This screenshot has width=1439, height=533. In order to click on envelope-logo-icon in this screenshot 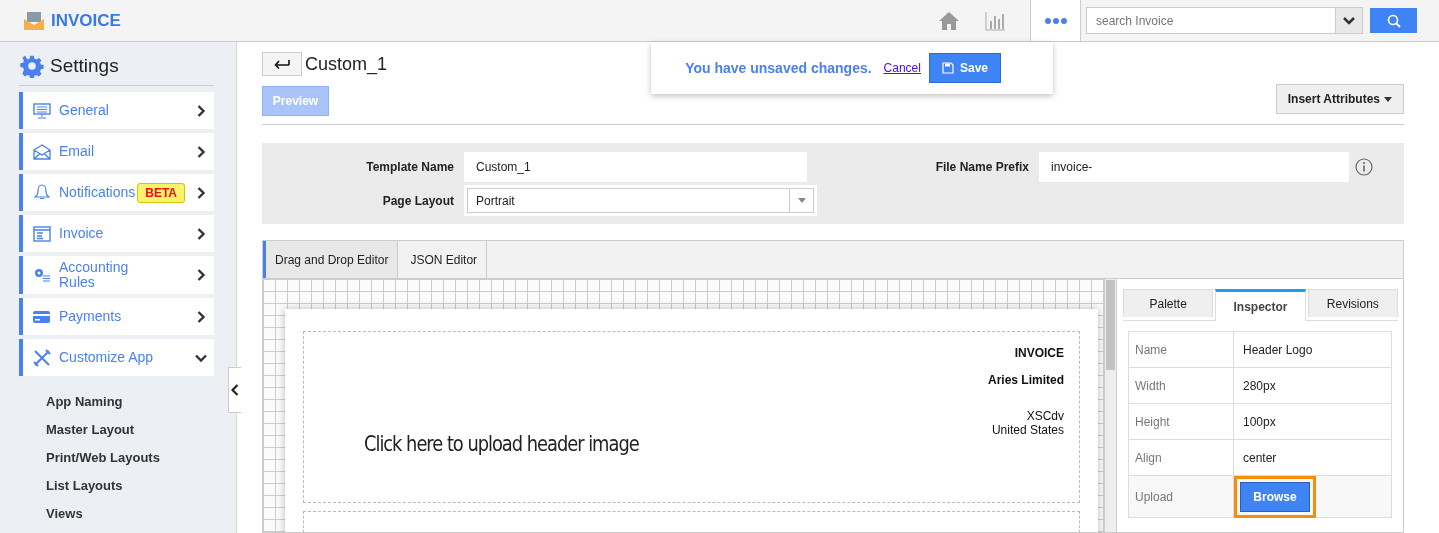, I will do `click(34, 20)`.